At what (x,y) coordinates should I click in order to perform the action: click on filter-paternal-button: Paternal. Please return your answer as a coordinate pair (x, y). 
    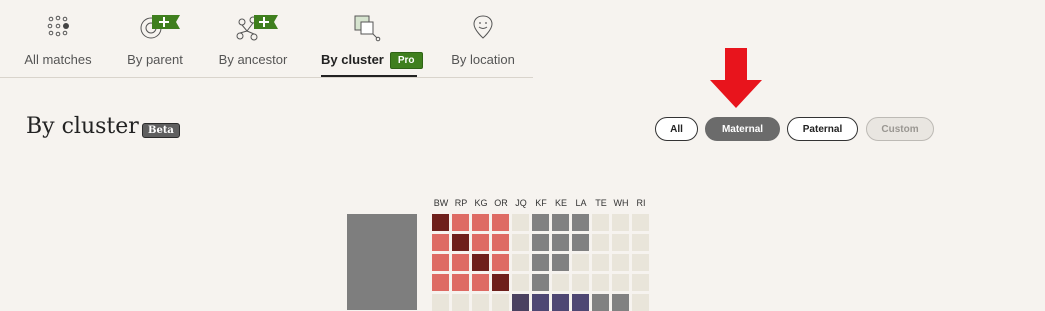
    Looking at the image, I should click on (822, 129).